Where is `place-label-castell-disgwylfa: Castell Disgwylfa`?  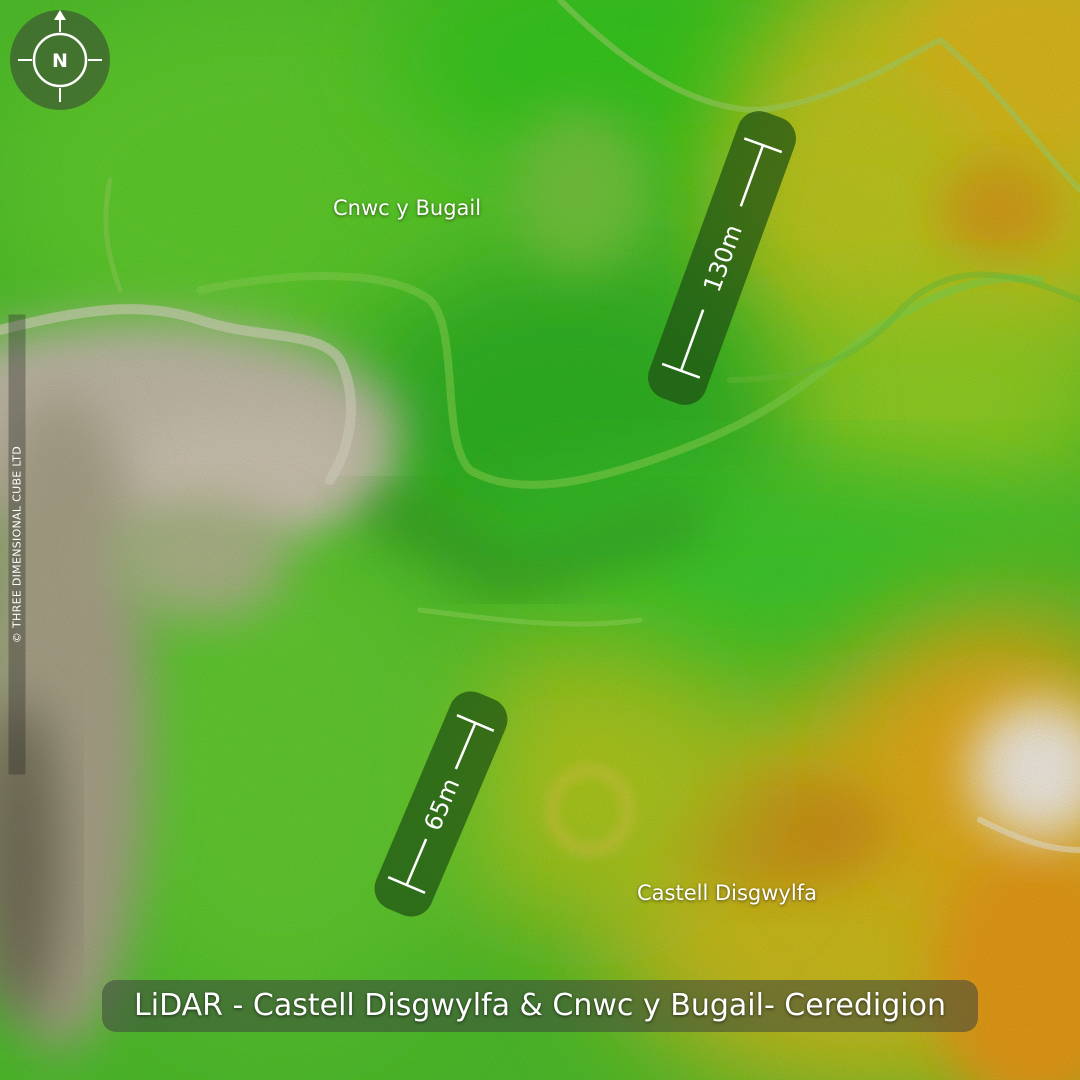 place-label-castell-disgwylfa: Castell Disgwylfa is located at coordinates (727, 893).